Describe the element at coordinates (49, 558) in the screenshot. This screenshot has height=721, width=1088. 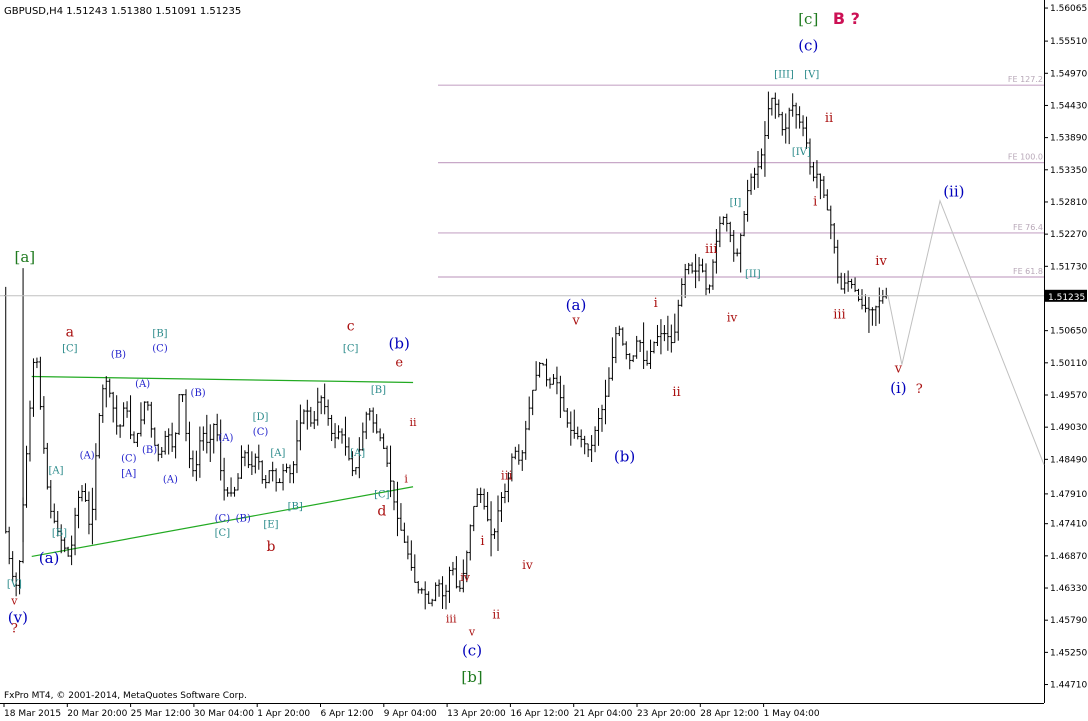
I see `wave-label: (a)` at that location.